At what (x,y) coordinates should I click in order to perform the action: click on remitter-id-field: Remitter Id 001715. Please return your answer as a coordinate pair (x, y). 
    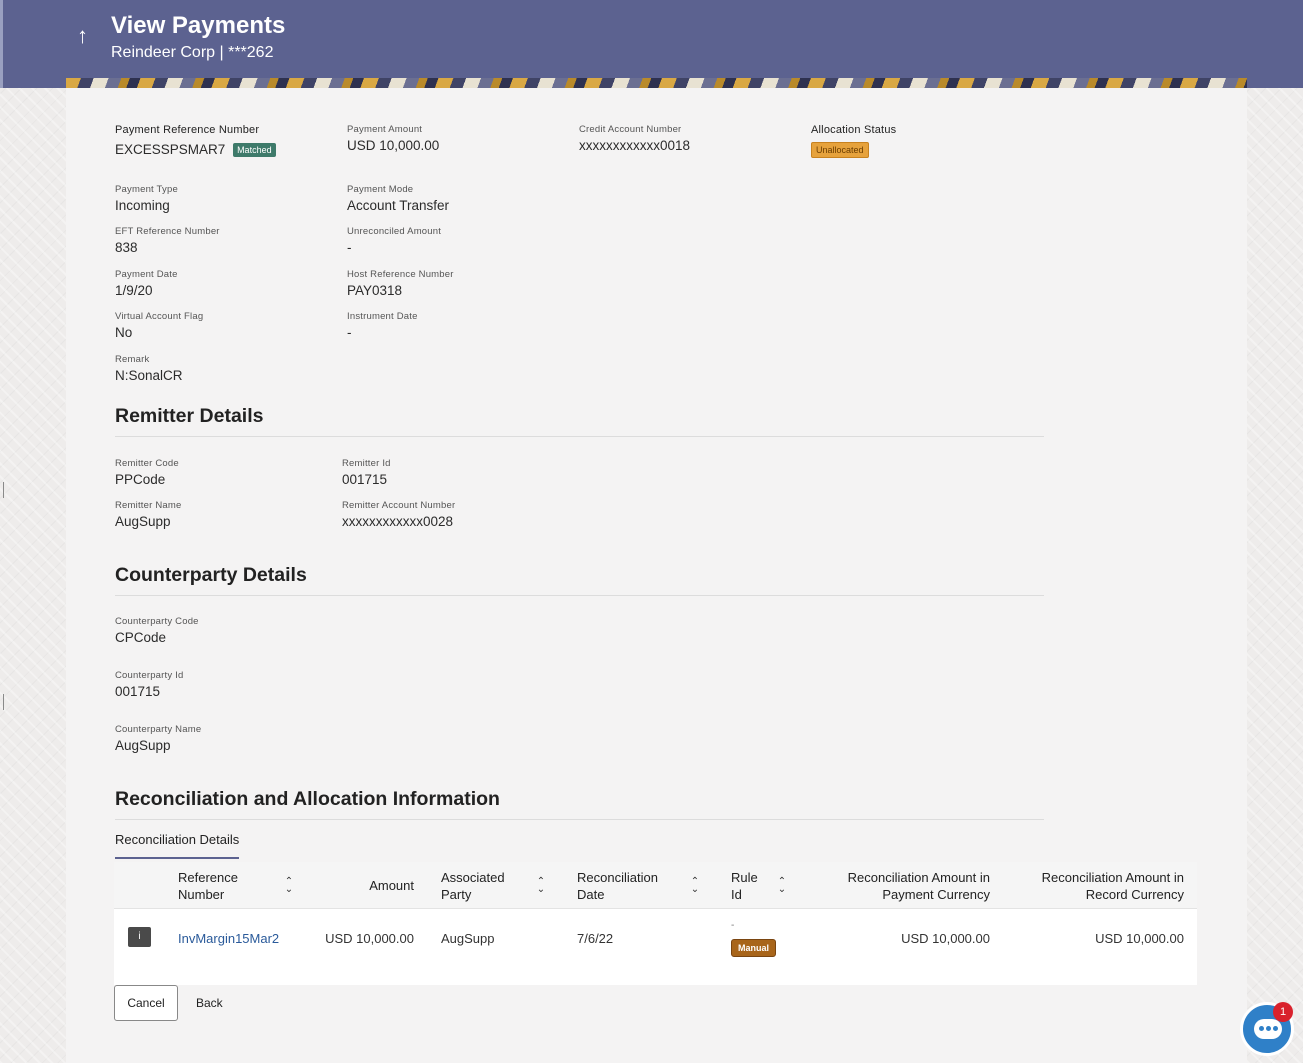
    Looking at the image, I should click on (366, 472).